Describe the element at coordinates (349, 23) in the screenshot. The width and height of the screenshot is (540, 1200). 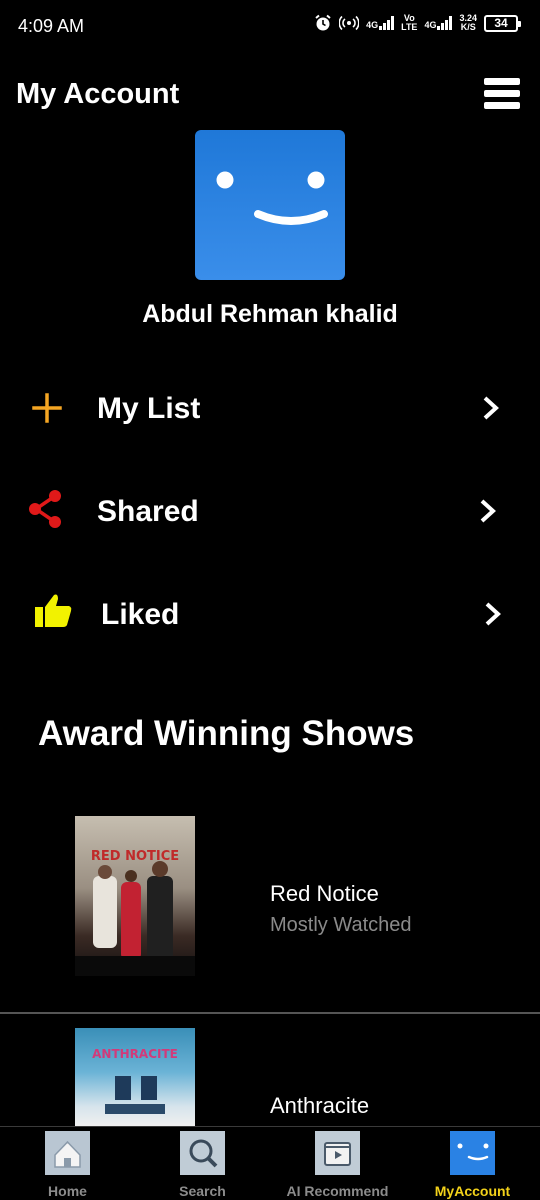
I see `hotspot-icon` at that location.